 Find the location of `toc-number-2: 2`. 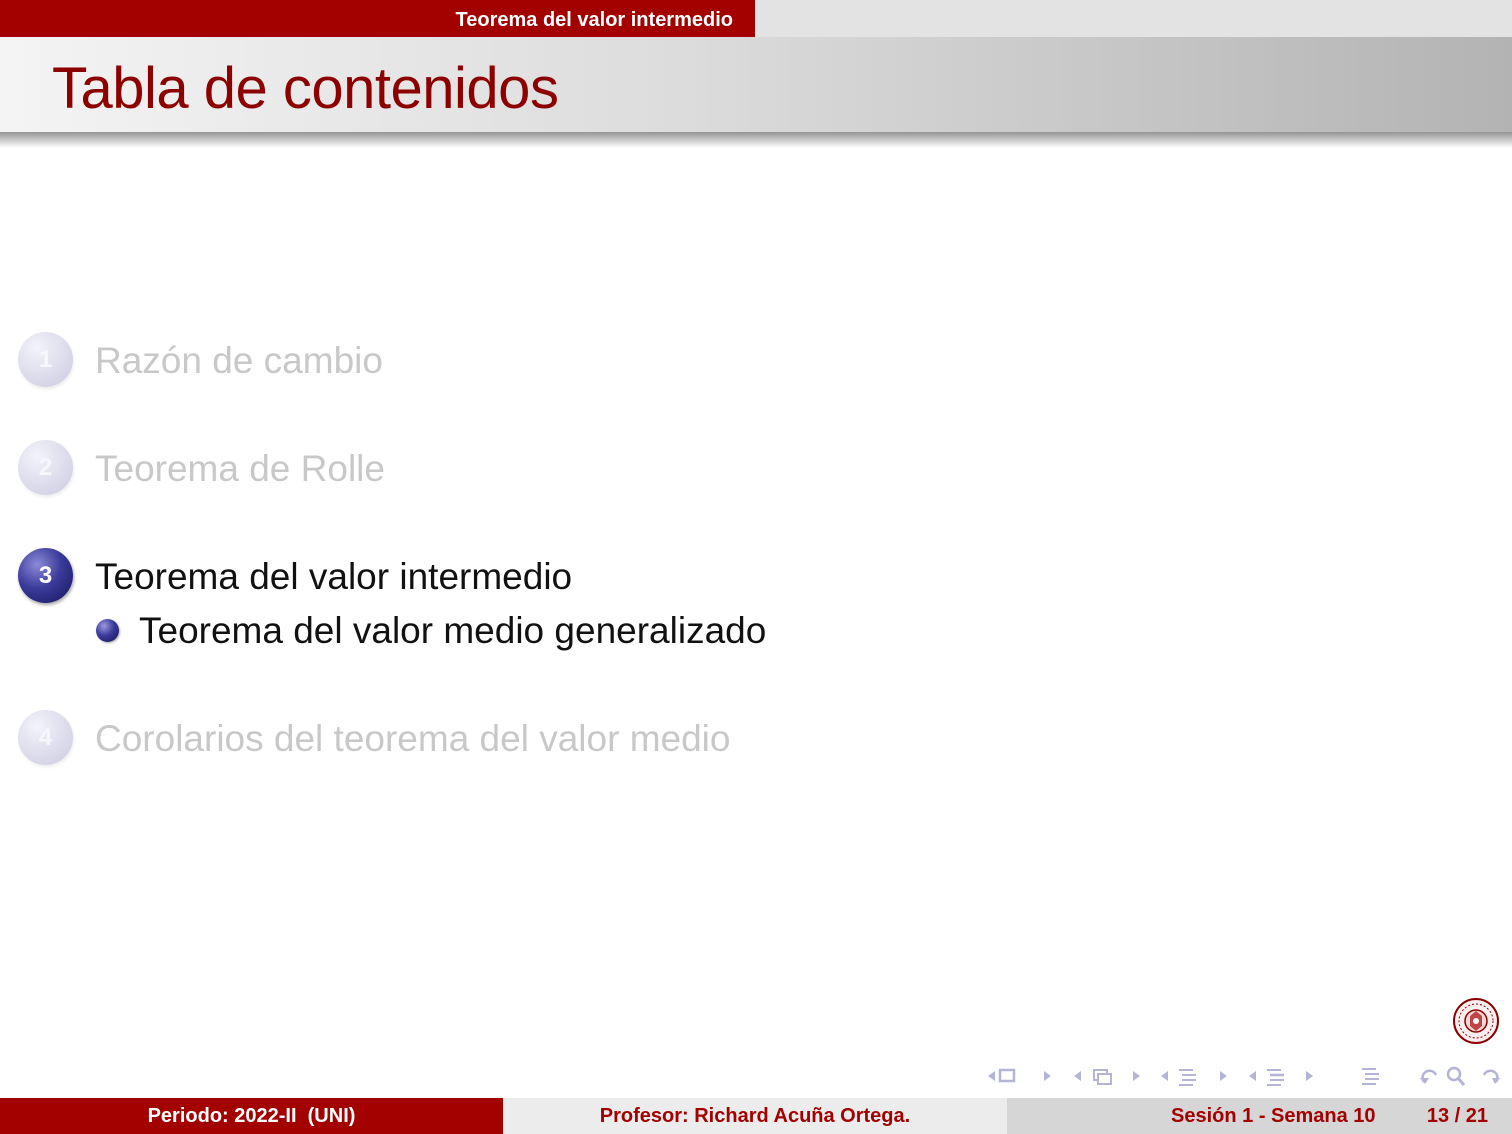

toc-number-2: 2 is located at coordinates (45, 467).